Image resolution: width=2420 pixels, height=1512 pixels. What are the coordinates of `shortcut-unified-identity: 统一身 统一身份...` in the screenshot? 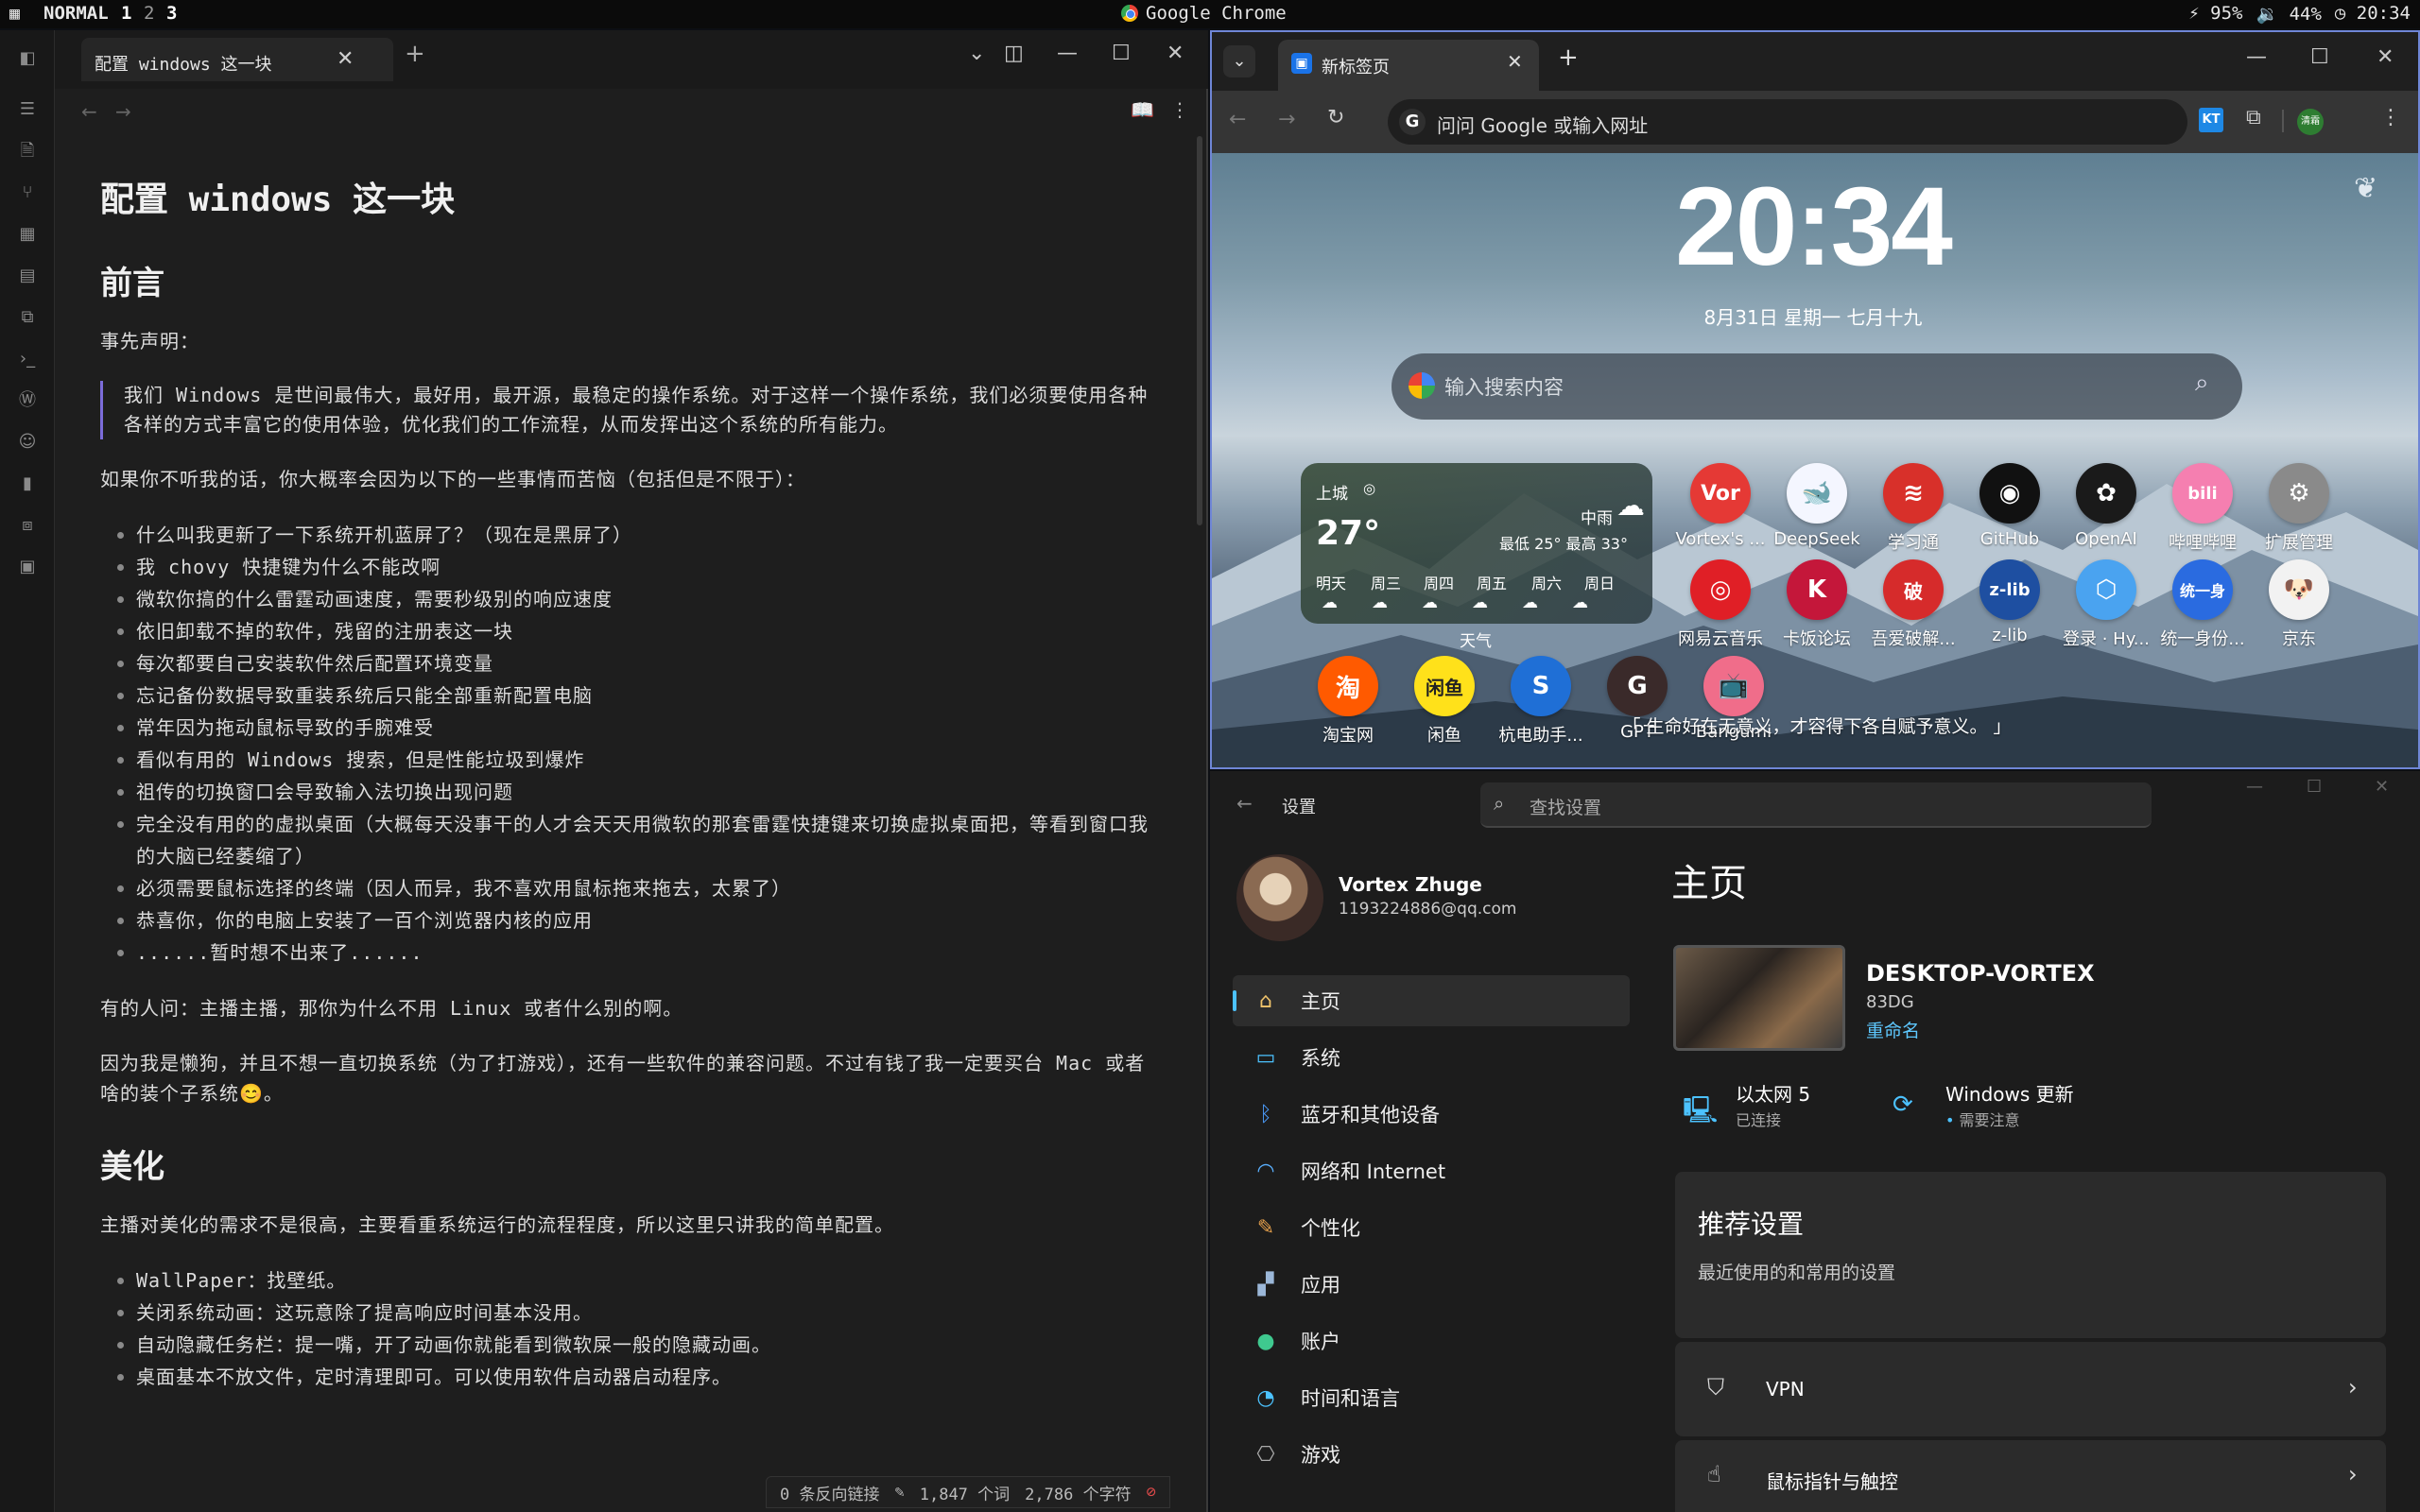 It's located at (2202, 604).